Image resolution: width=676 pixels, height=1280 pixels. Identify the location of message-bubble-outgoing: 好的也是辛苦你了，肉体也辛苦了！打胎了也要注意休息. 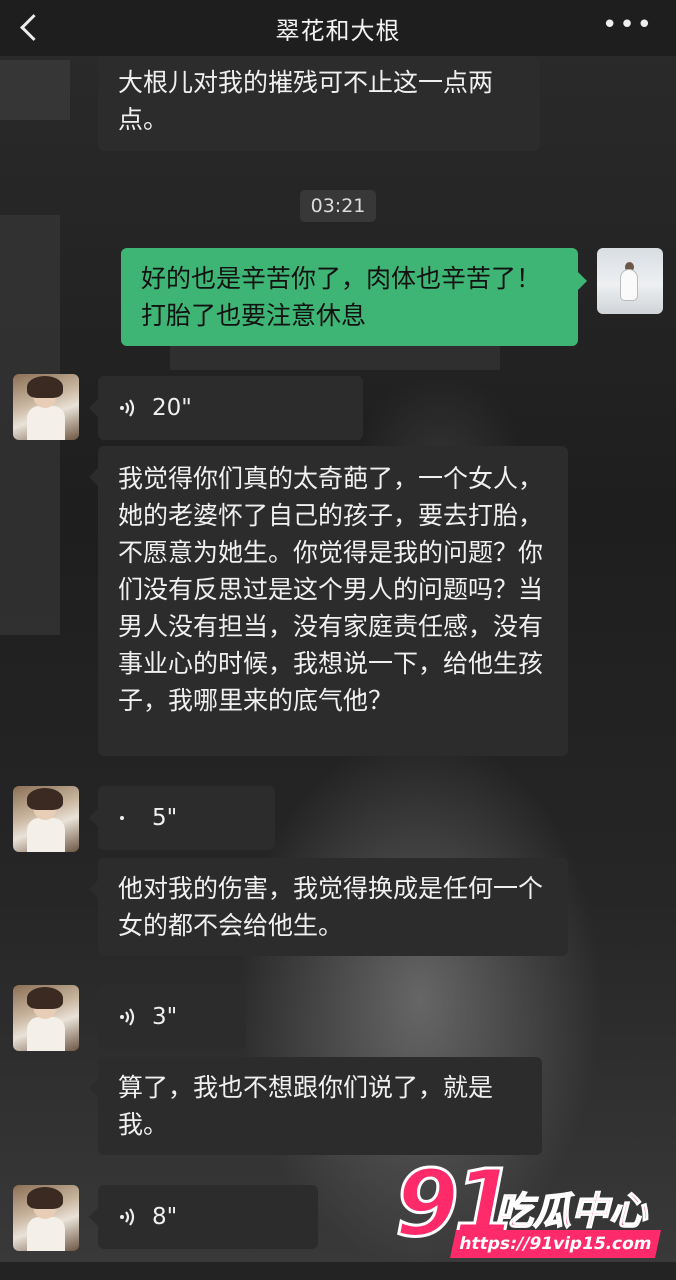
(354, 297).